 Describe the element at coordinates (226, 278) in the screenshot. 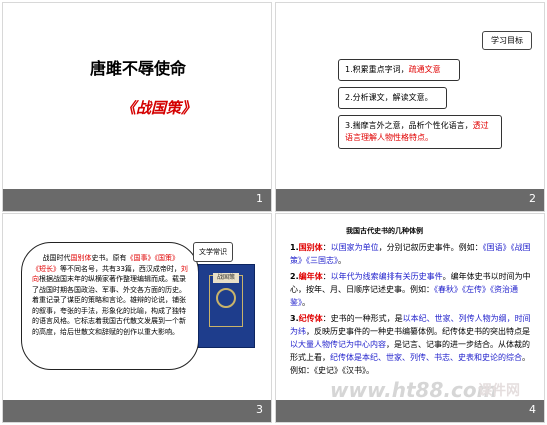

I see `book-cover-label: 战国策` at that location.